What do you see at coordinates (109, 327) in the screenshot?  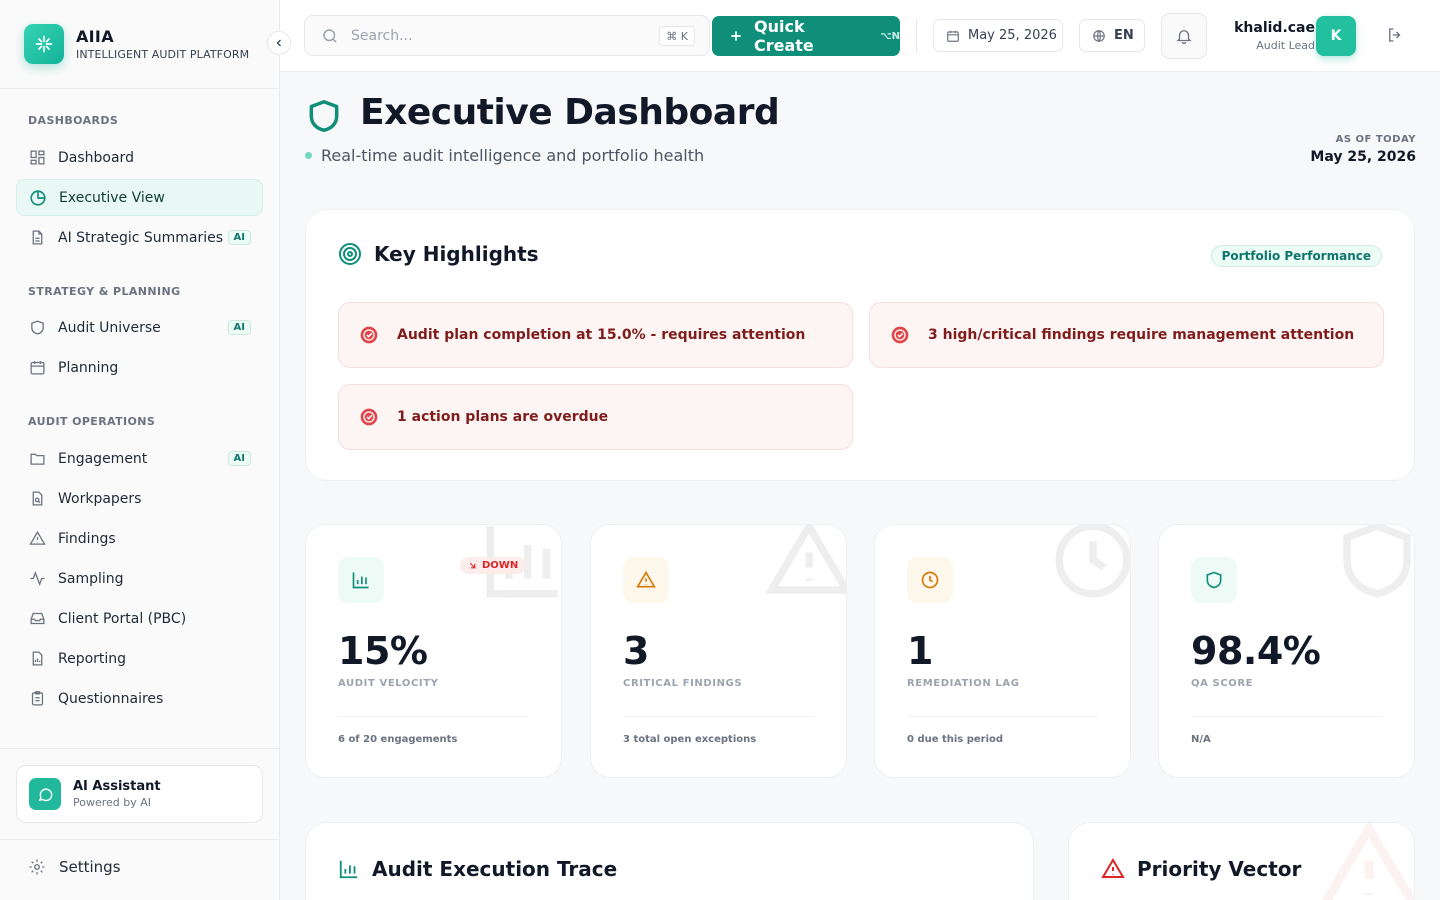 I see `sidebar-item-label: Audit Universe` at bounding box center [109, 327].